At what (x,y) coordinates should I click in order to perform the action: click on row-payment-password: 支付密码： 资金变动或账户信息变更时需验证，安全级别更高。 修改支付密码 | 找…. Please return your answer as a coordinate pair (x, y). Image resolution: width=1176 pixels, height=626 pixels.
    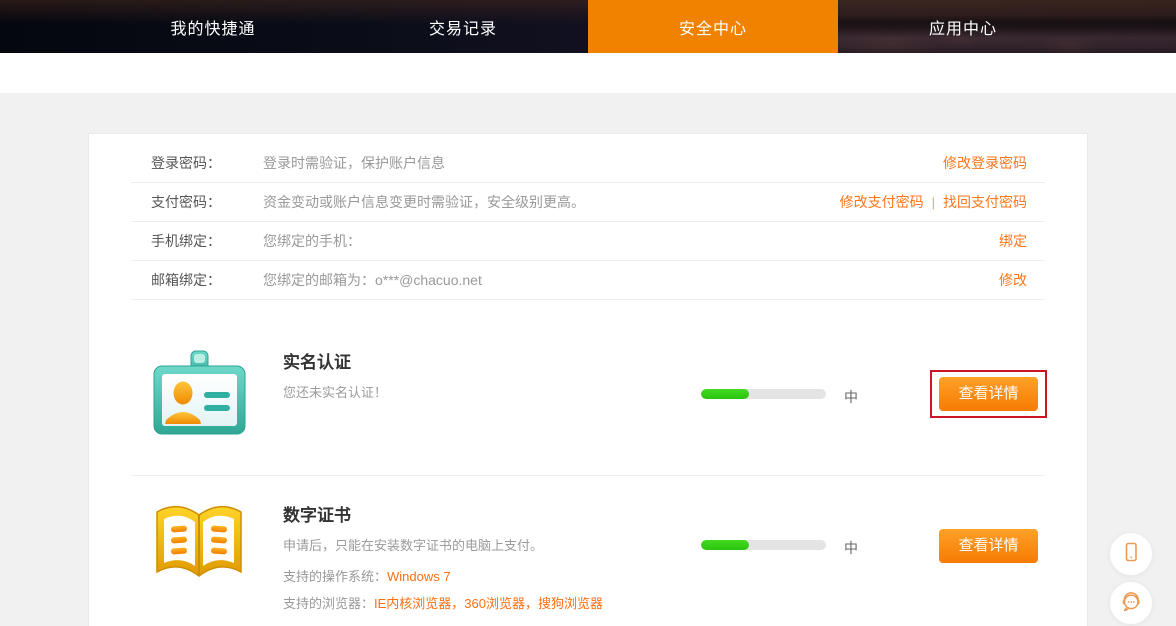
    Looking at the image, I should click on (588, 202).